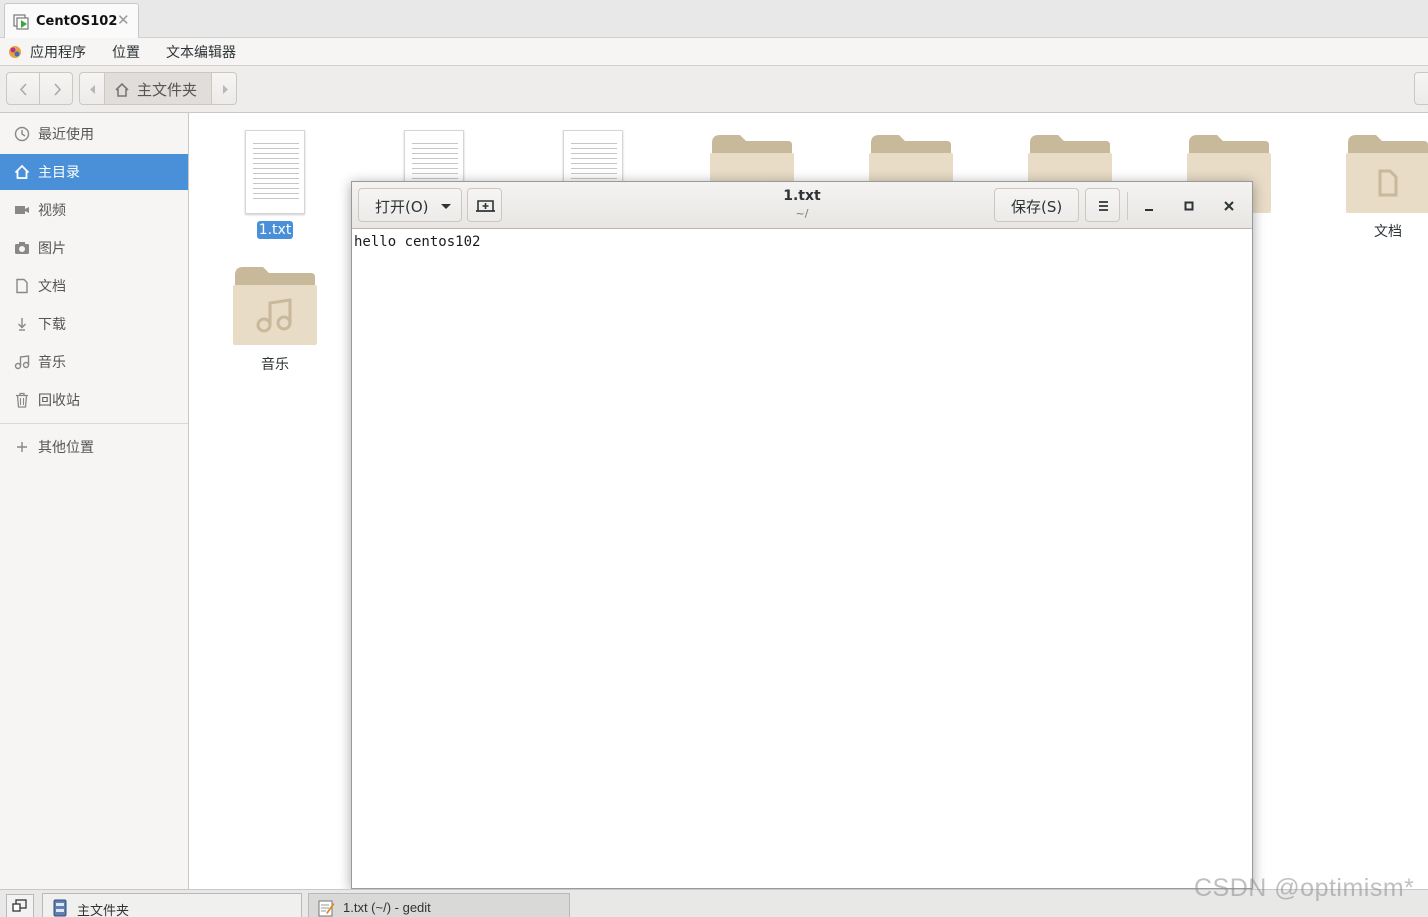 The width and height of the screenshot is (1428, 917). Describe the element at coordinates (66, 135) in the screenshot. I see `sidebar-item-label: 最近使用` at that location.